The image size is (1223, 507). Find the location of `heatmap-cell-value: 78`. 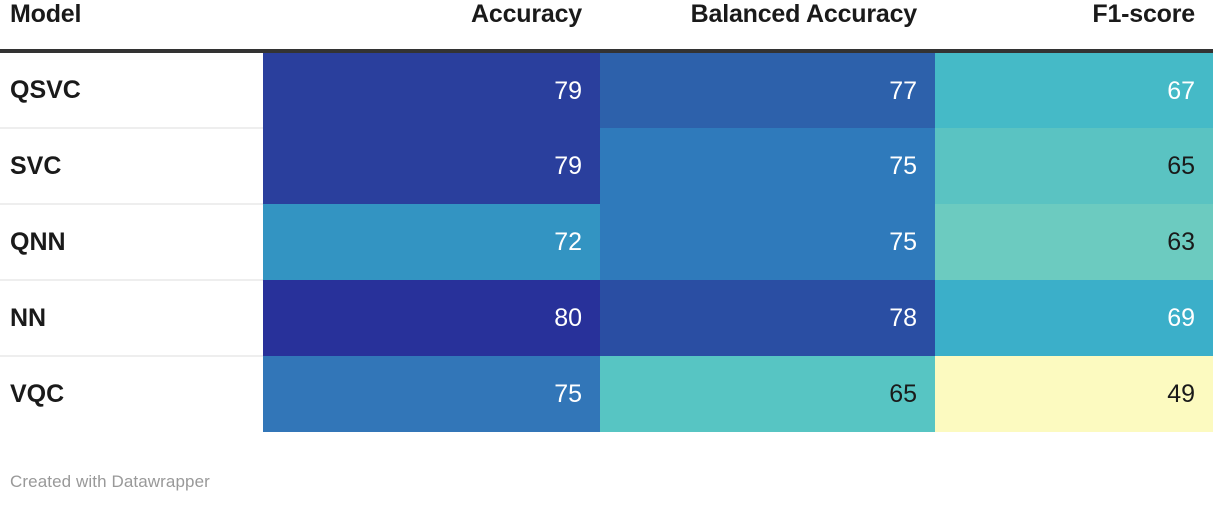

heatmap-cell-value: 78 is located at coordinates (903, 318).